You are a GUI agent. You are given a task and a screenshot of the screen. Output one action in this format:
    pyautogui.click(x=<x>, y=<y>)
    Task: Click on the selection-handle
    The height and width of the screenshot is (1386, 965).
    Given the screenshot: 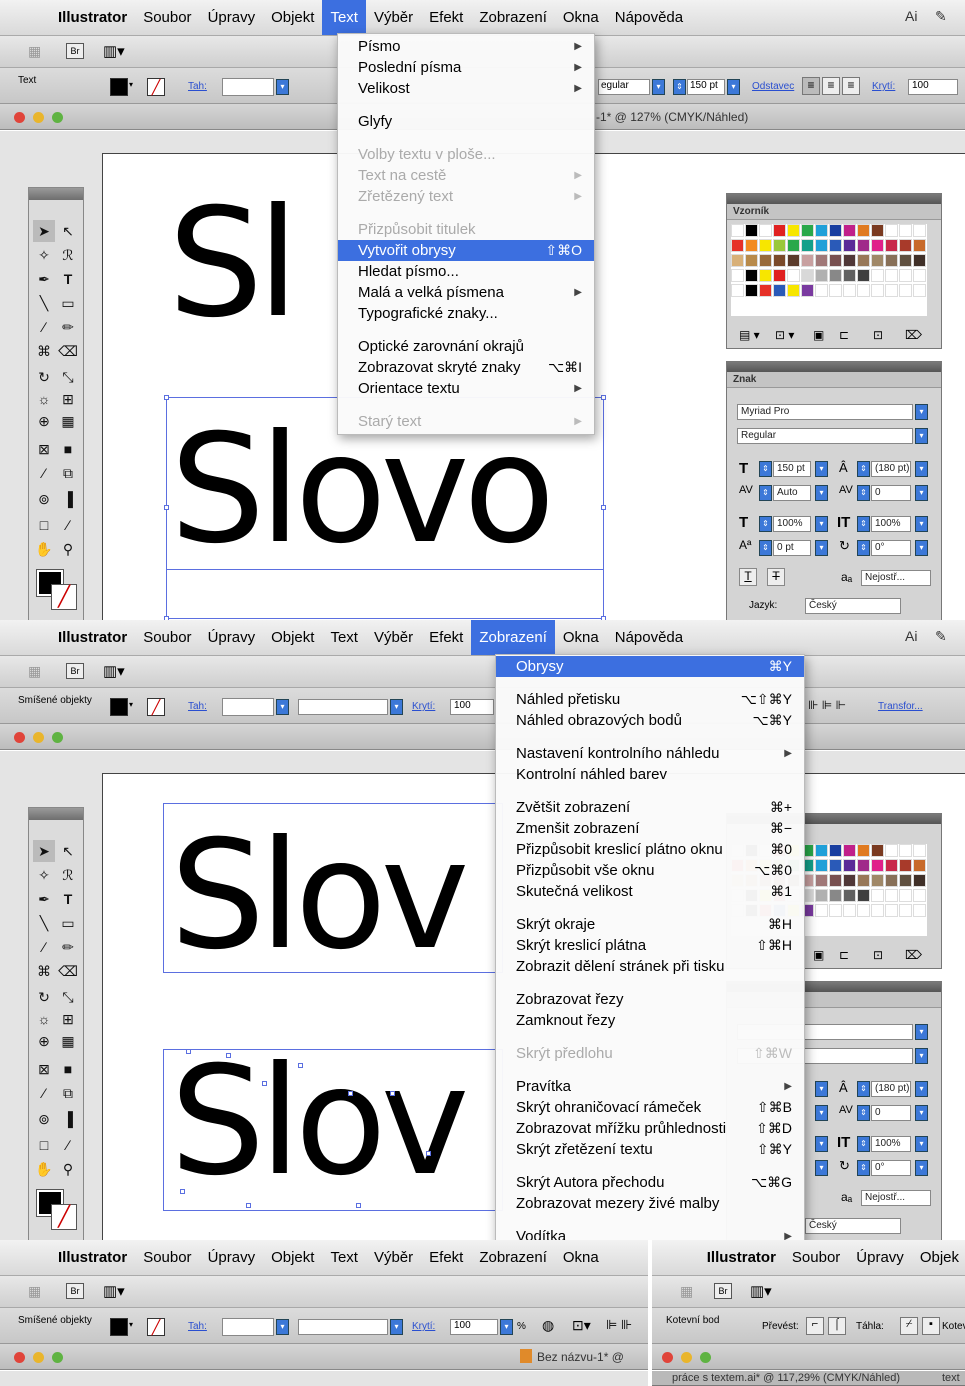 What is the action you would take?
    pyautogui.click(x=166, y=507)
    